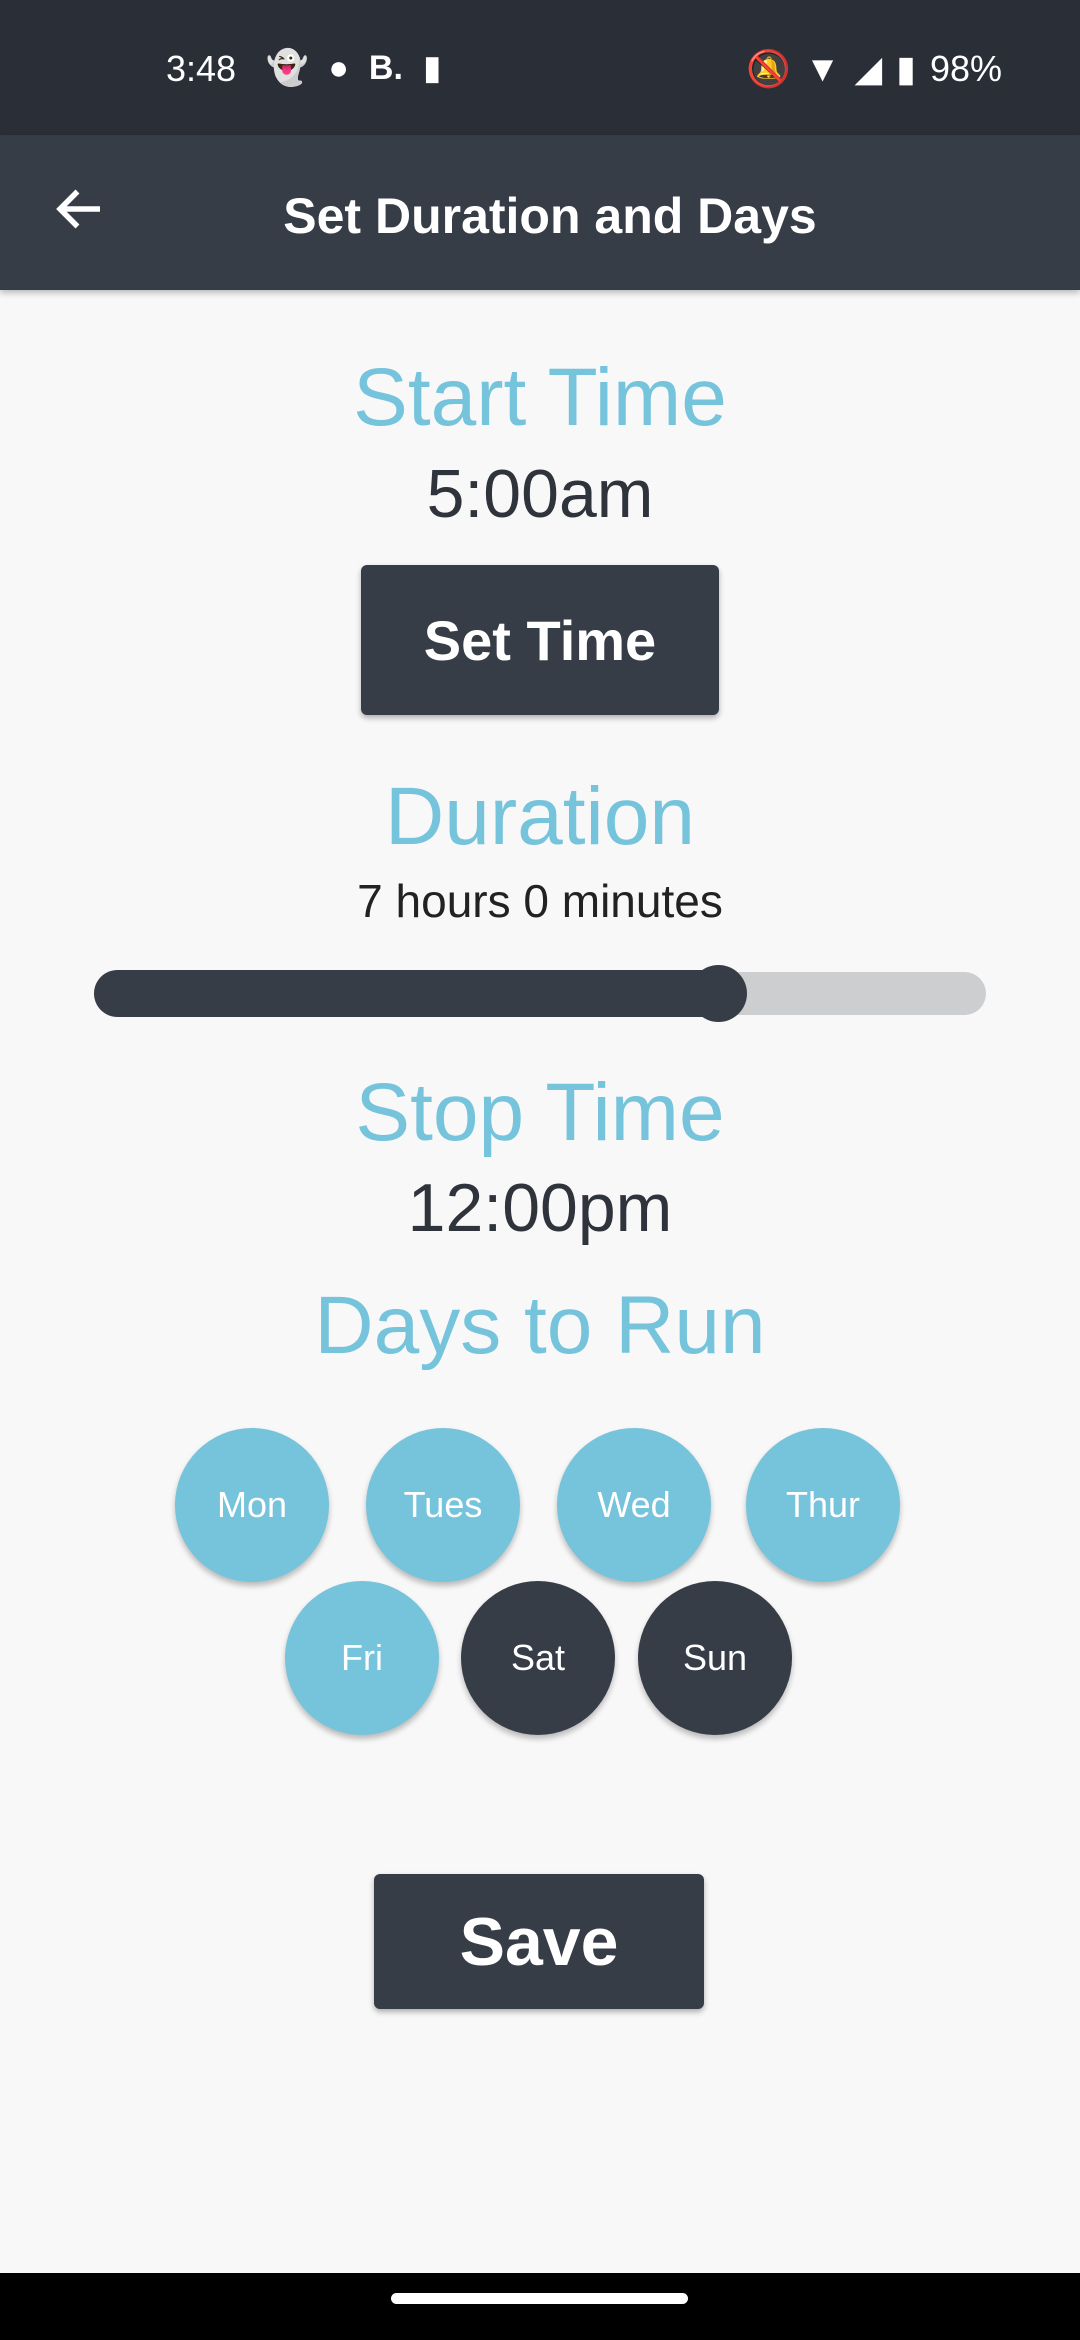 Image resolution: width=1080 pixels, height=2340 pixels. What do you see at coordinates (539, 2298) in the screenshot?
I see `home-handle` at bounding box center [539, 2298].